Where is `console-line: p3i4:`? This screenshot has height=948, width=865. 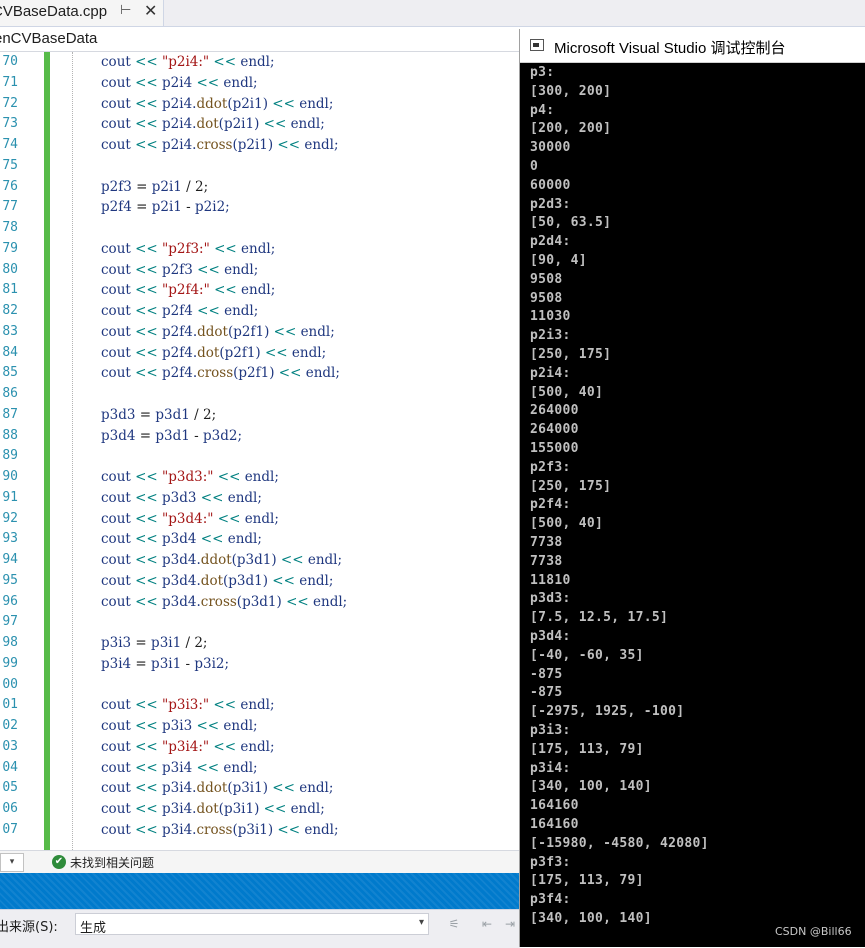
console-line: p3i4: is located at coordinates (550, 768).